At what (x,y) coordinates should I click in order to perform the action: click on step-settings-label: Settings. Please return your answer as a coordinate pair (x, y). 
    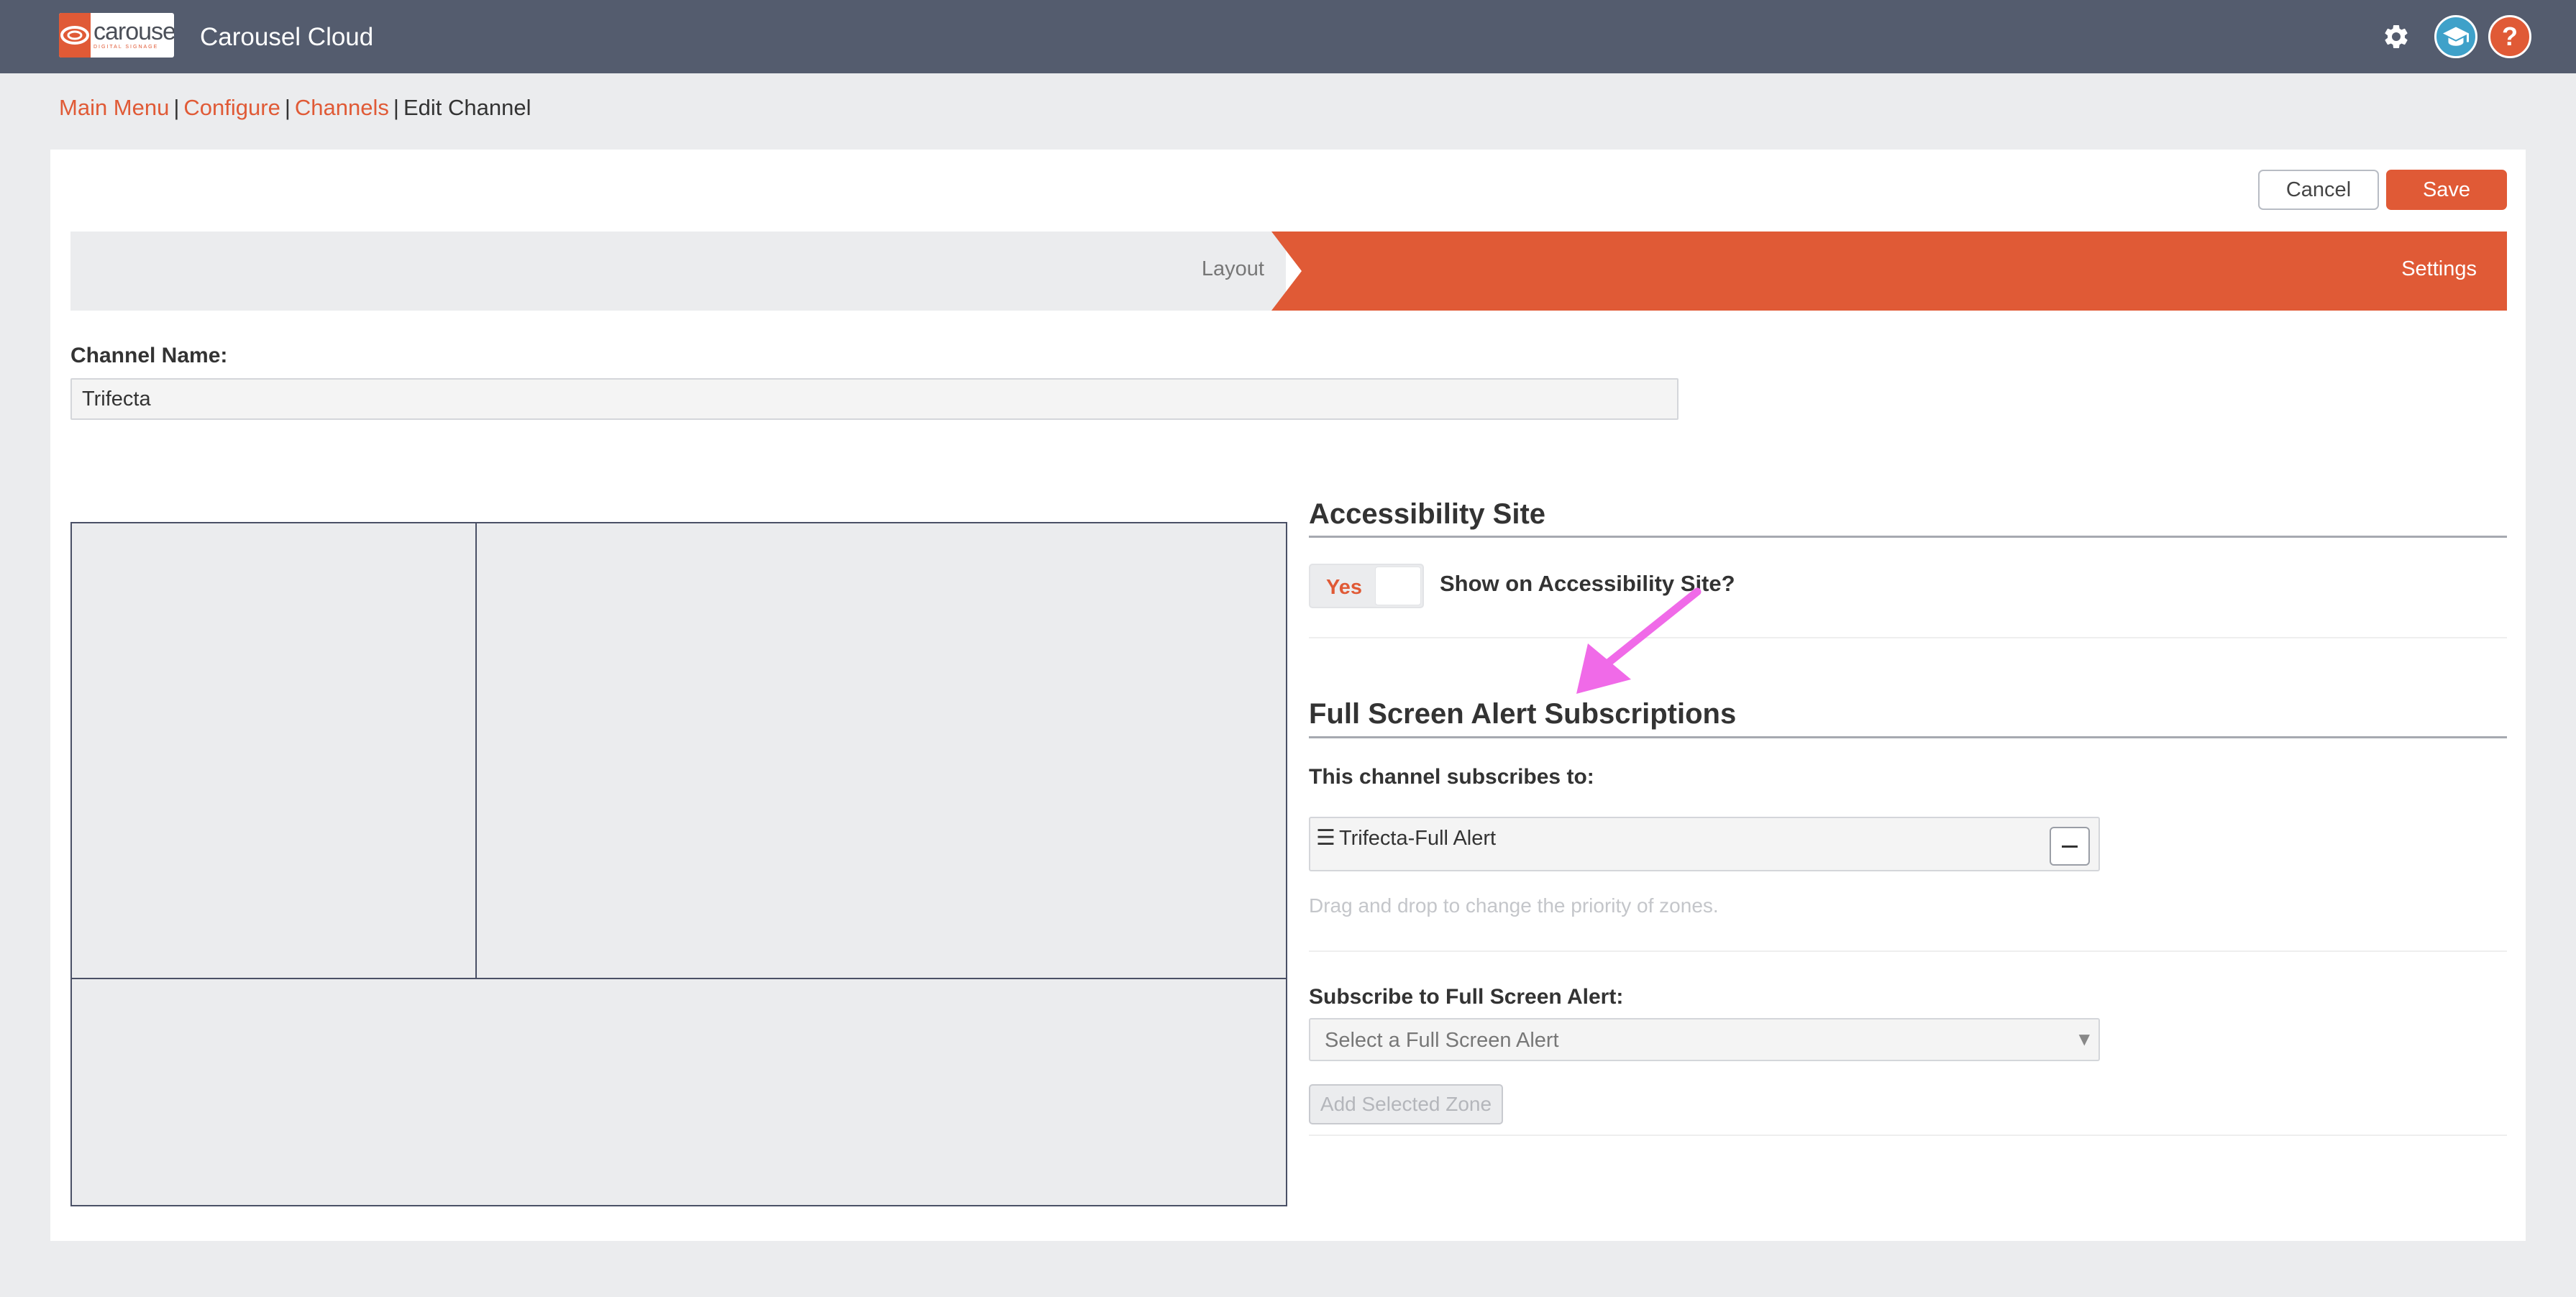
    Looking at the image, I should click on (2439, 269).